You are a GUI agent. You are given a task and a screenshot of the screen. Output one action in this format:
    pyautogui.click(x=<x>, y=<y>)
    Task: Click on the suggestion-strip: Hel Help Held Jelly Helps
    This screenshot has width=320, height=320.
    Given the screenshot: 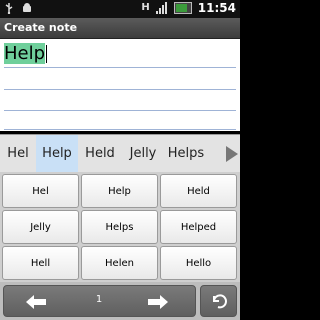 What is the action you would take?
    pyautogui.click(x=120, y=154)
    